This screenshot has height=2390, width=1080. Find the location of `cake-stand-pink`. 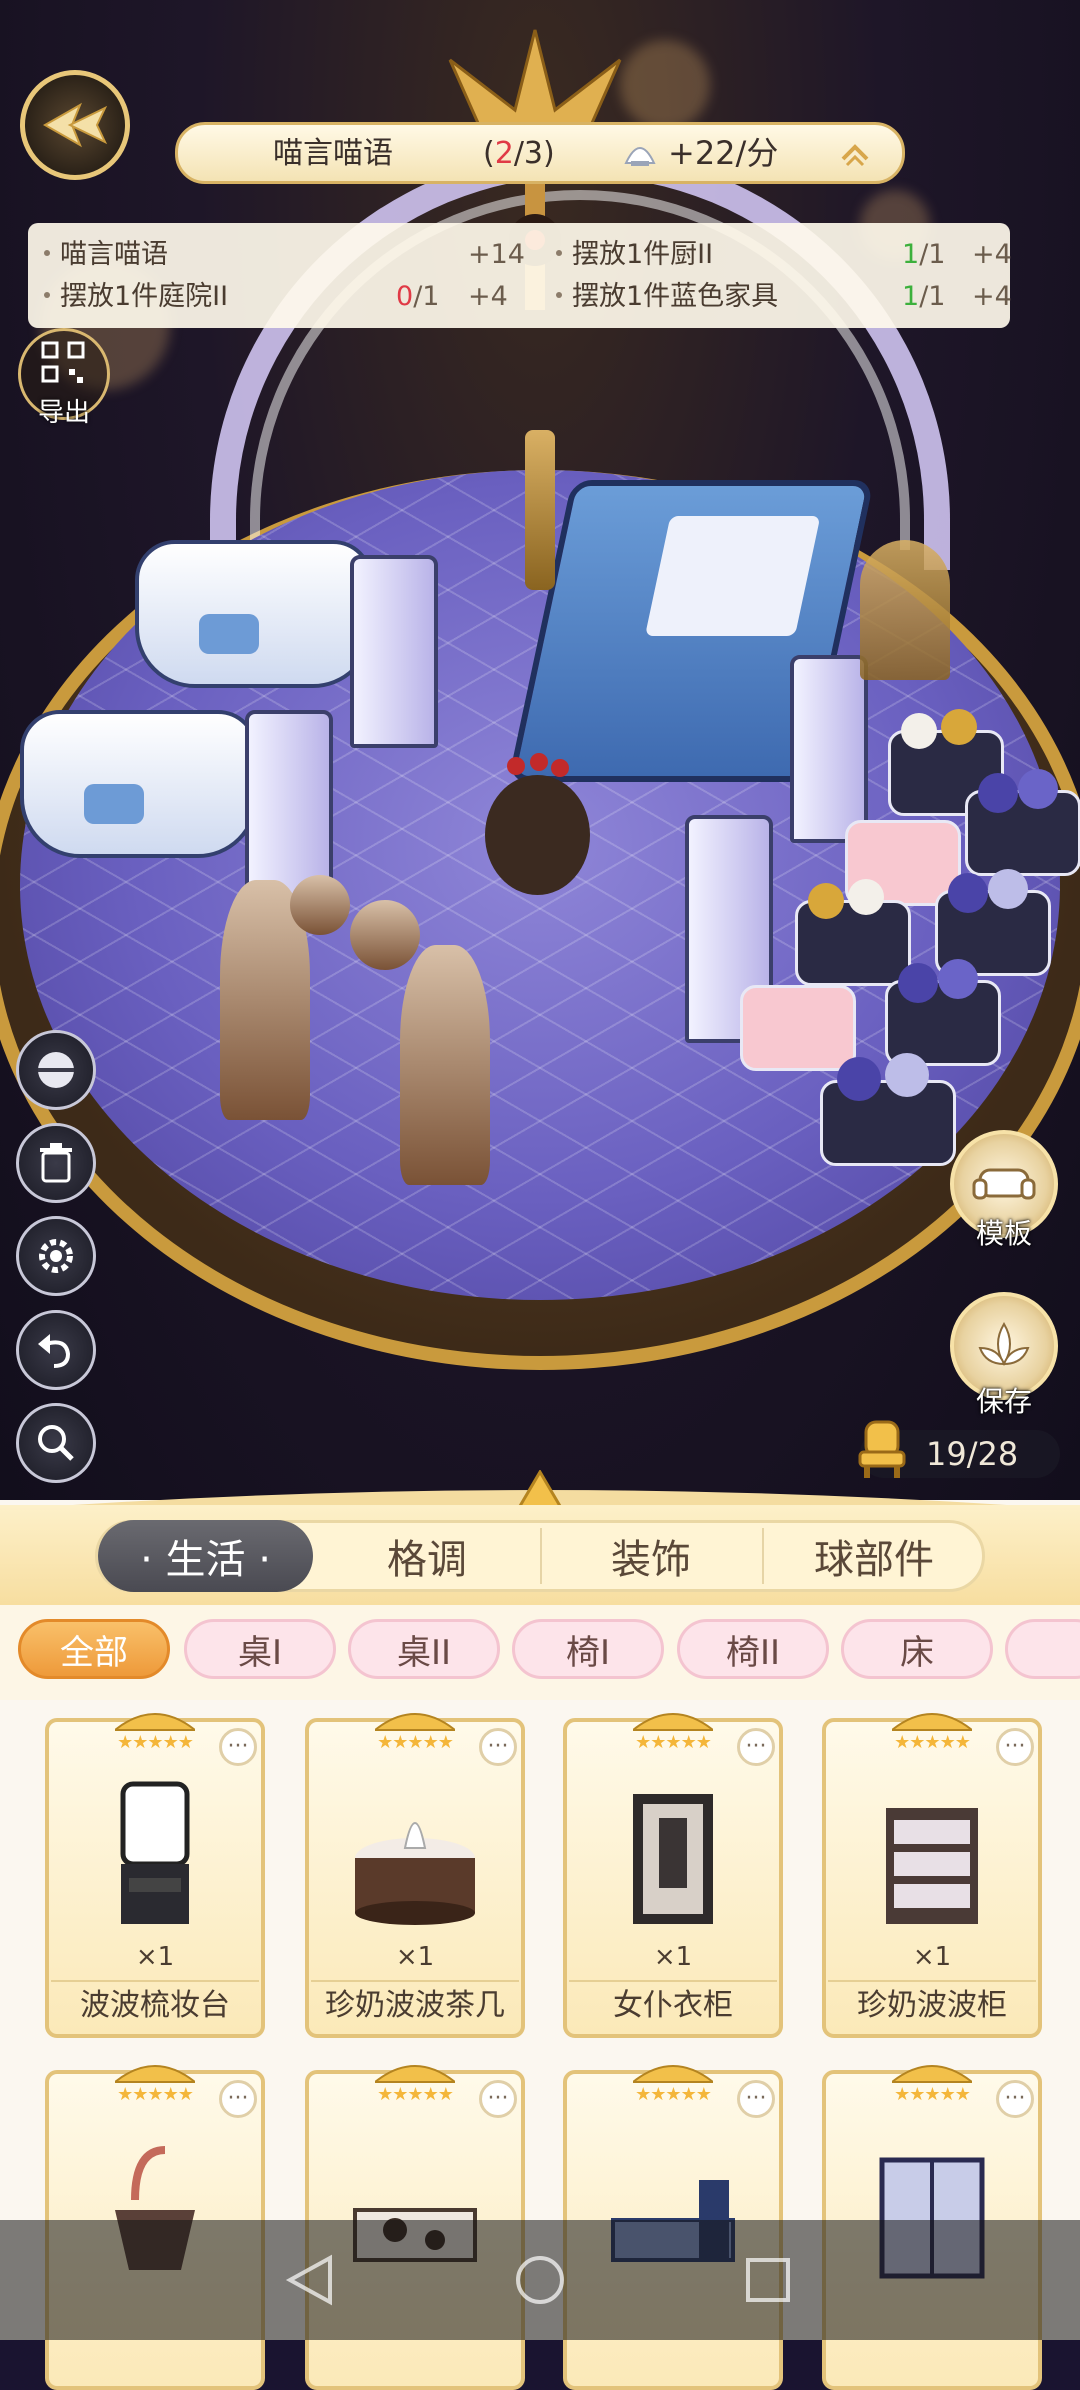

cake-stand-pink is located at coordinates (798, 1028).